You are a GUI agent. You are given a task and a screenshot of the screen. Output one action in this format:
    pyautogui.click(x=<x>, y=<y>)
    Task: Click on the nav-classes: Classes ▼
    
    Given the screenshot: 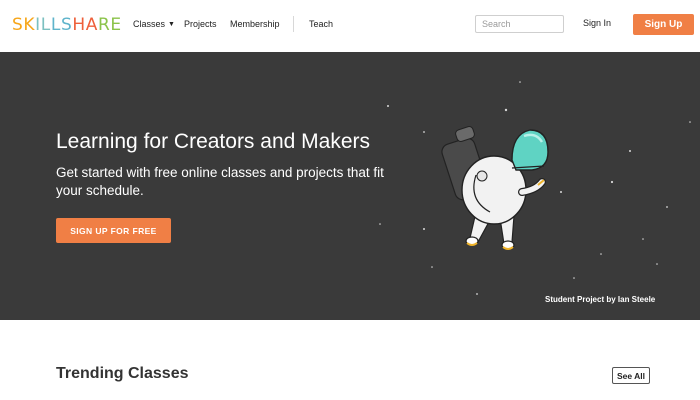 What is the action you would take?
    pyautogui.click(x=154, y=24)
    